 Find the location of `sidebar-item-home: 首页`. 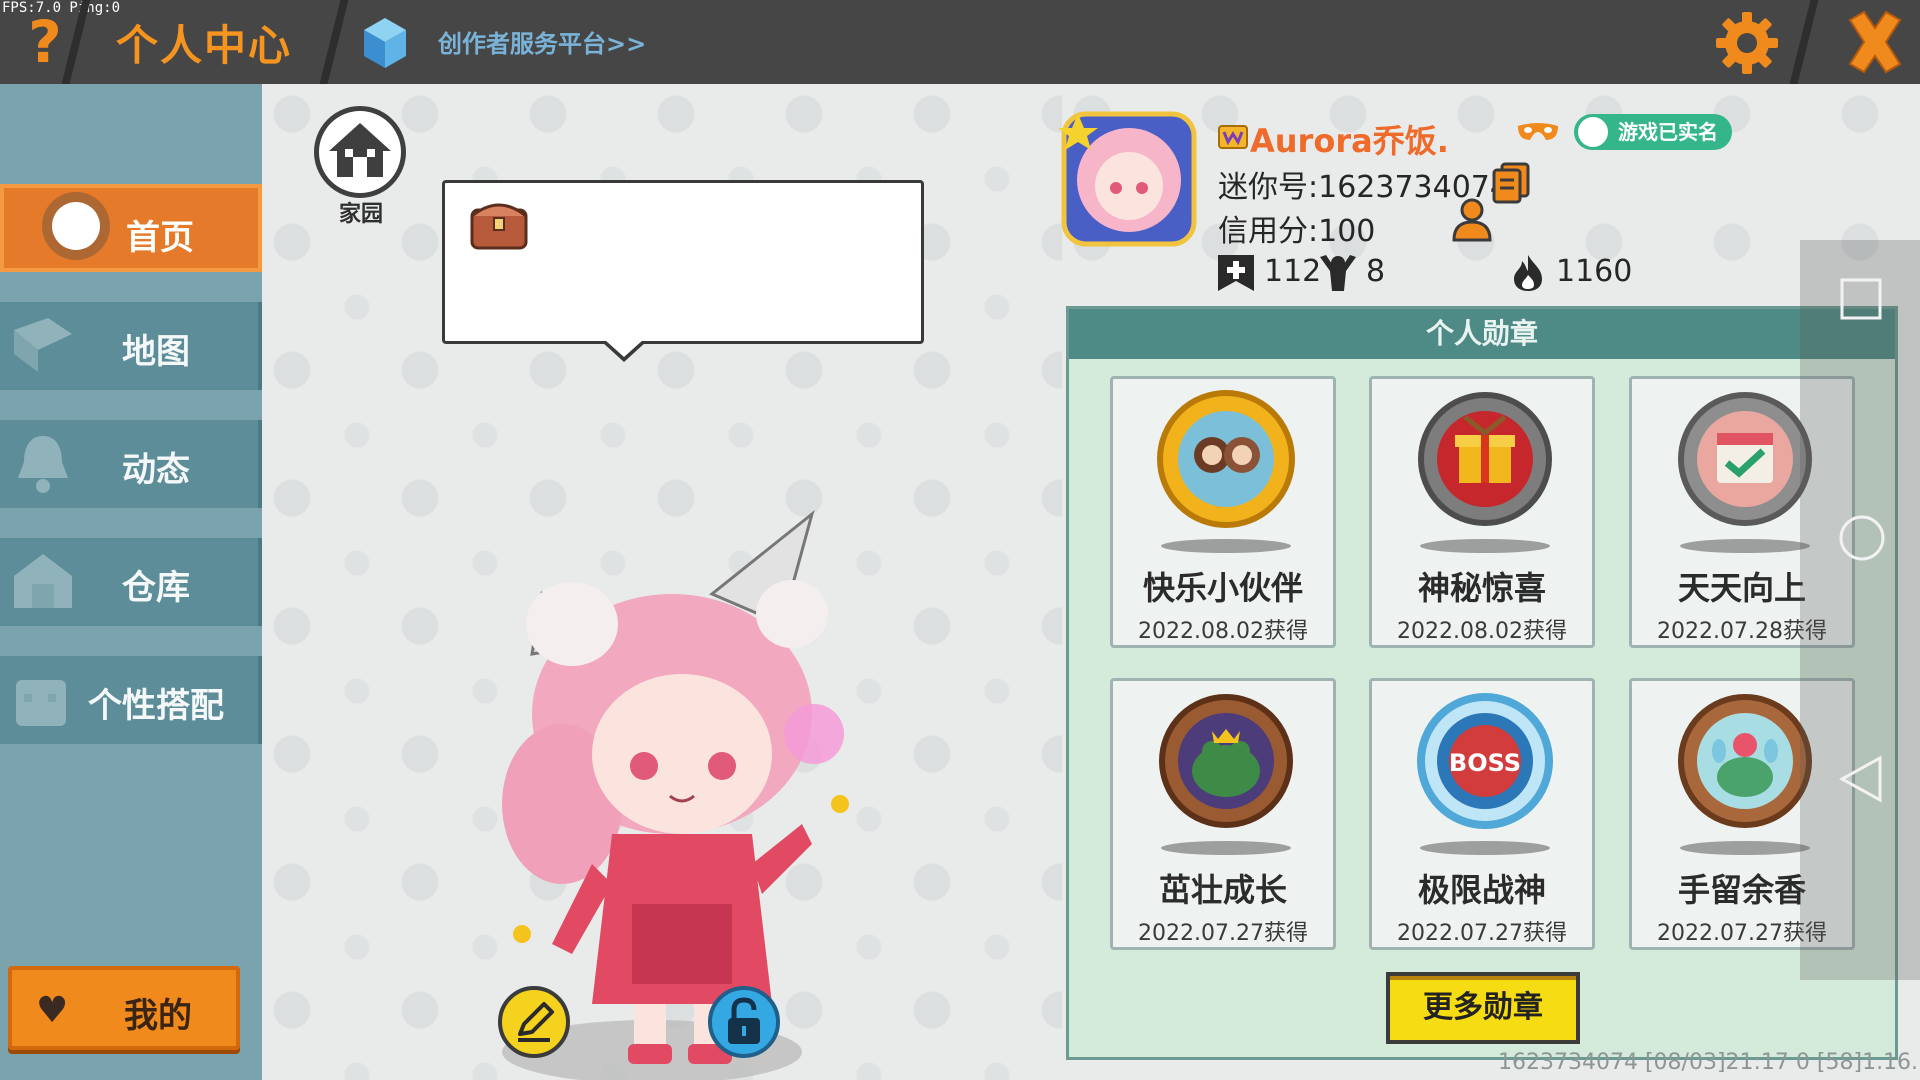

sidebar-item-home: 首页 is located at coordinates (131, 228).